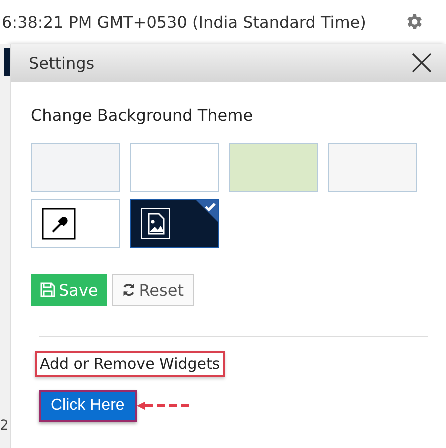 The width and height of the screenshot is (446, 448). I want to click on close-icon, so click(422, 63).